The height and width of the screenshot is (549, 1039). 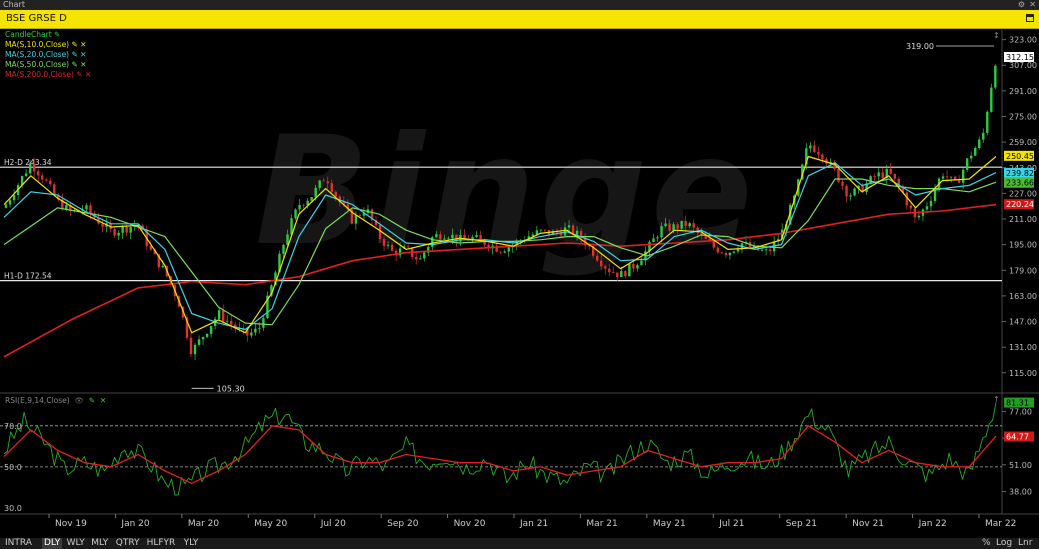 I want to click on period-wly-button: WLY, so click(x=76, y=543).